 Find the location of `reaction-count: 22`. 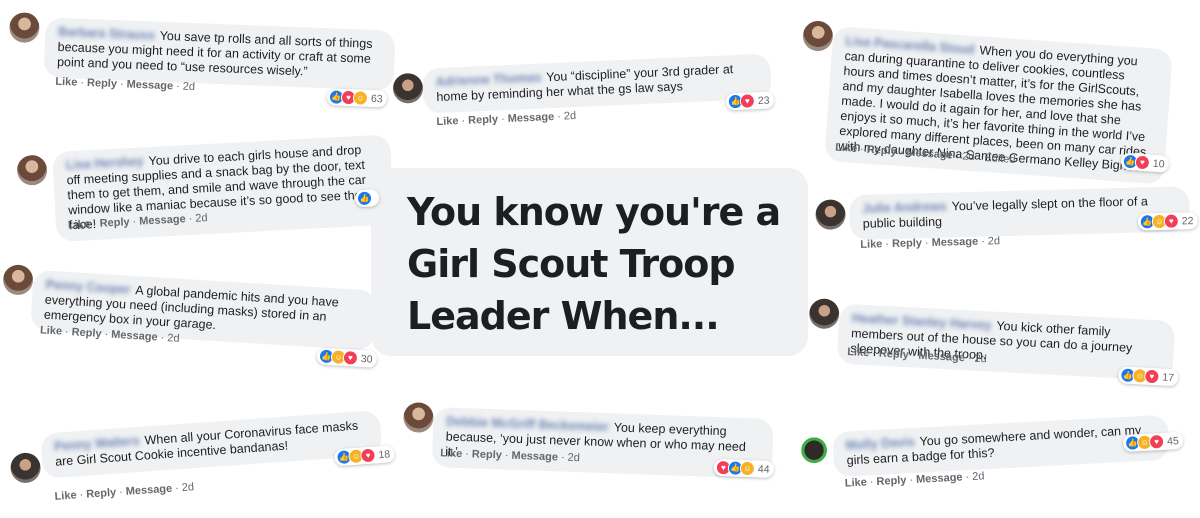

reaction-count: 22 is located at coordinates (1187, 220).